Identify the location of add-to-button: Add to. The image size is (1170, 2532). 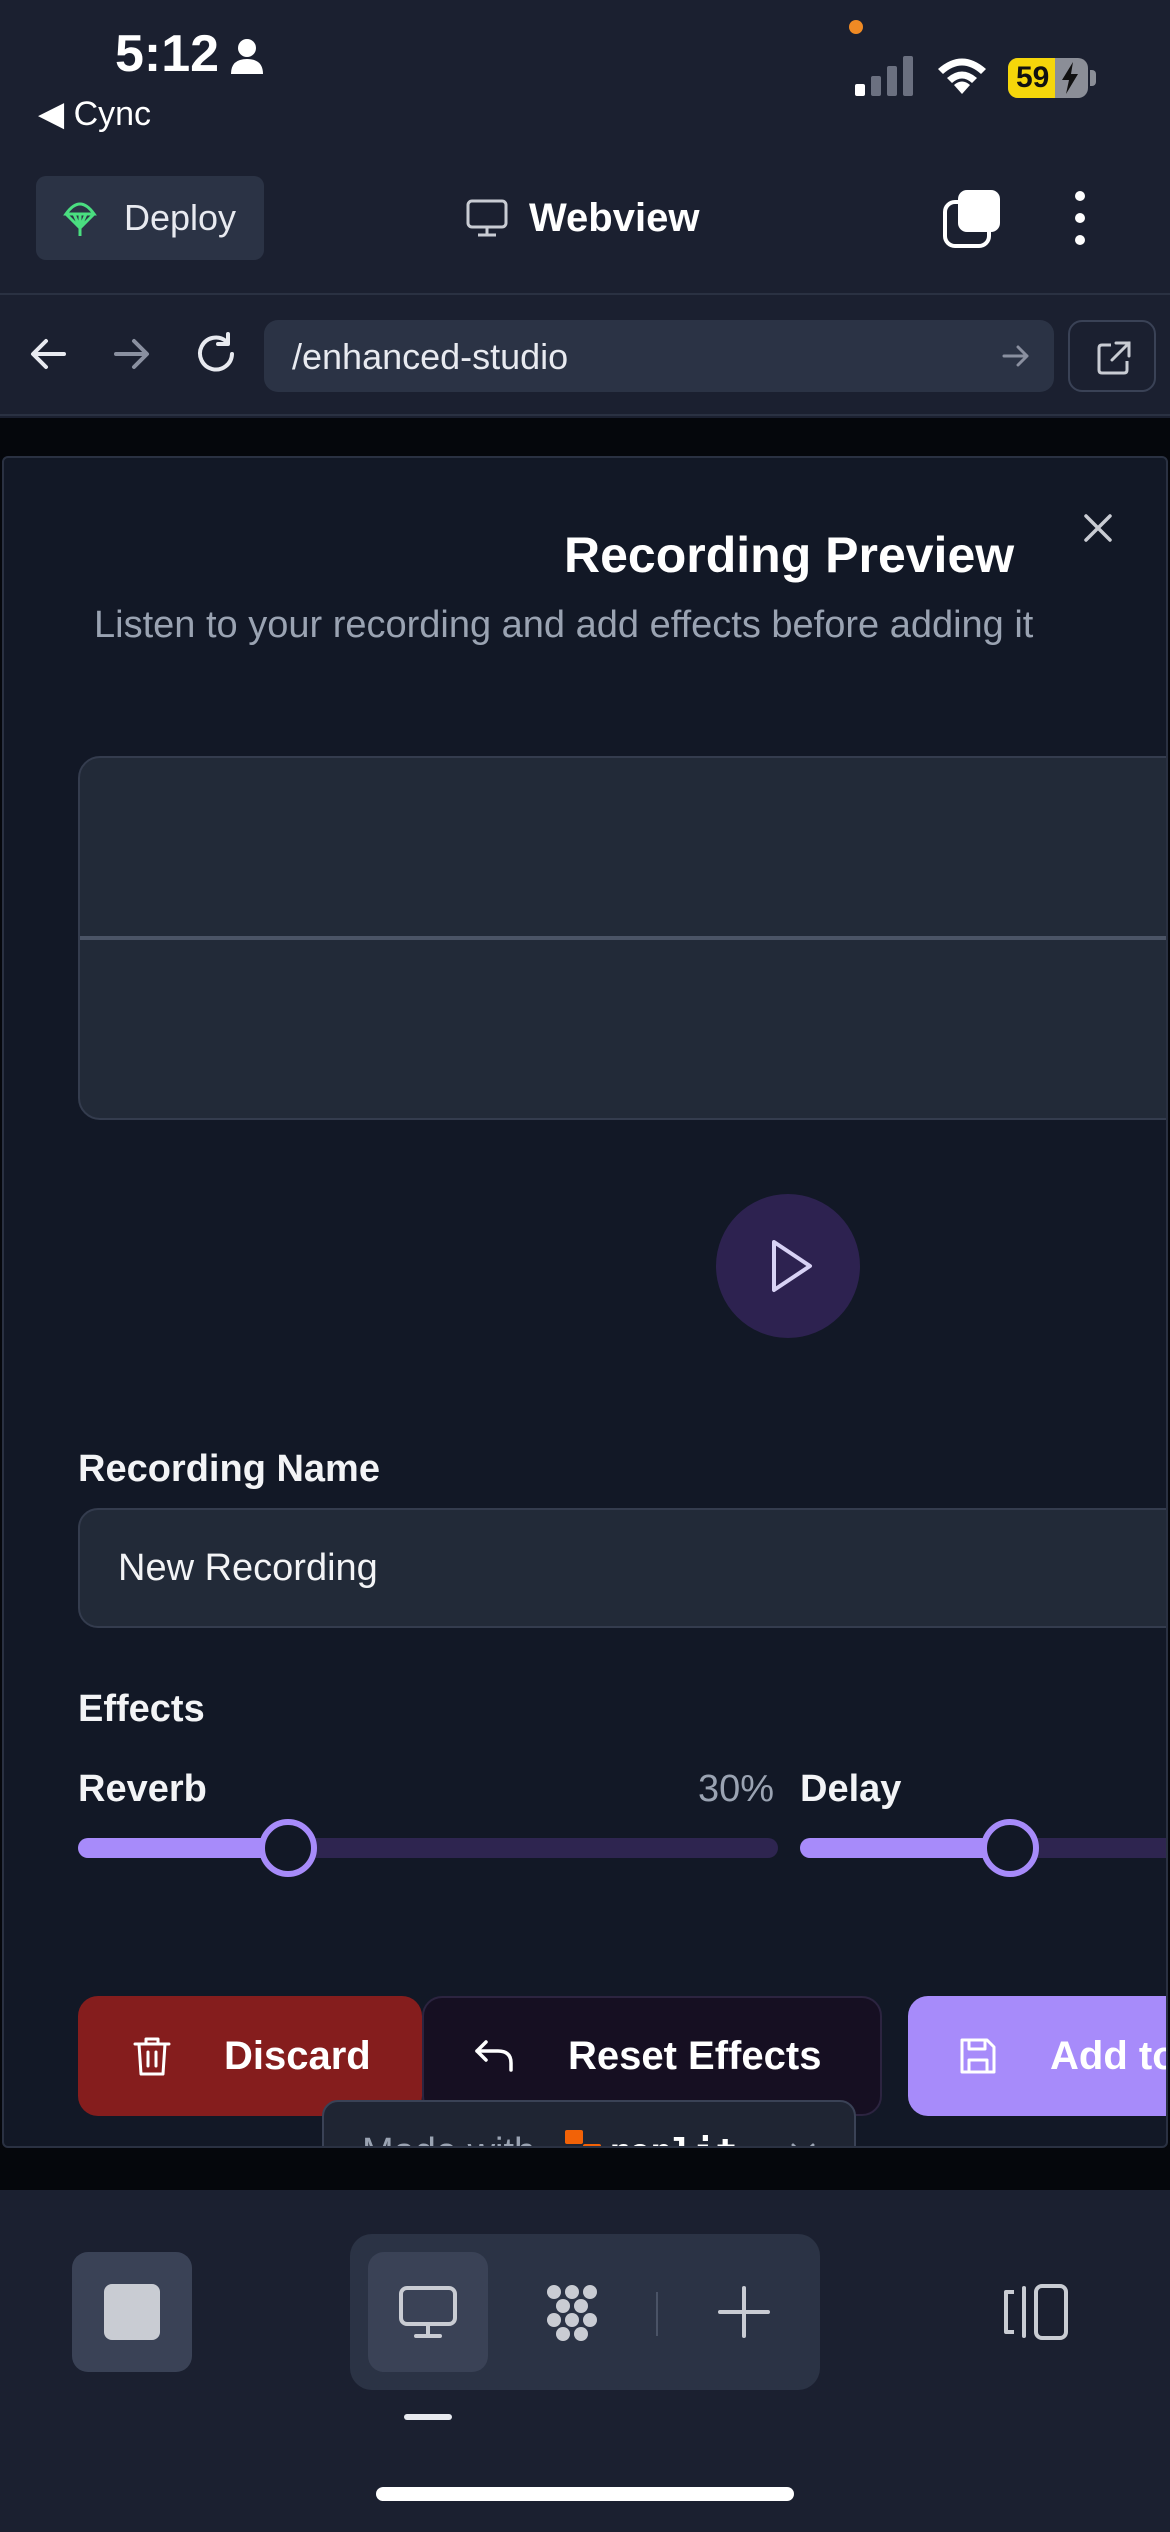
(1038, 2056).